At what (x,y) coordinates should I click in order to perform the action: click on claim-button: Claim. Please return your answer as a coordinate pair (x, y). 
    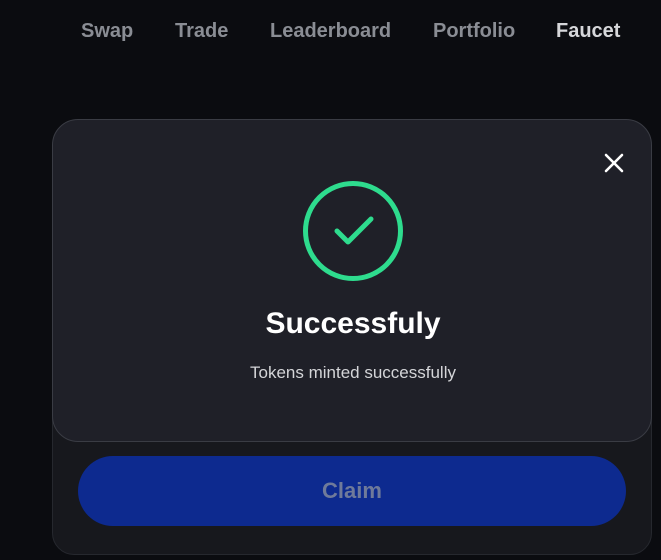
    Looking at the image, I should click on (352, 491).